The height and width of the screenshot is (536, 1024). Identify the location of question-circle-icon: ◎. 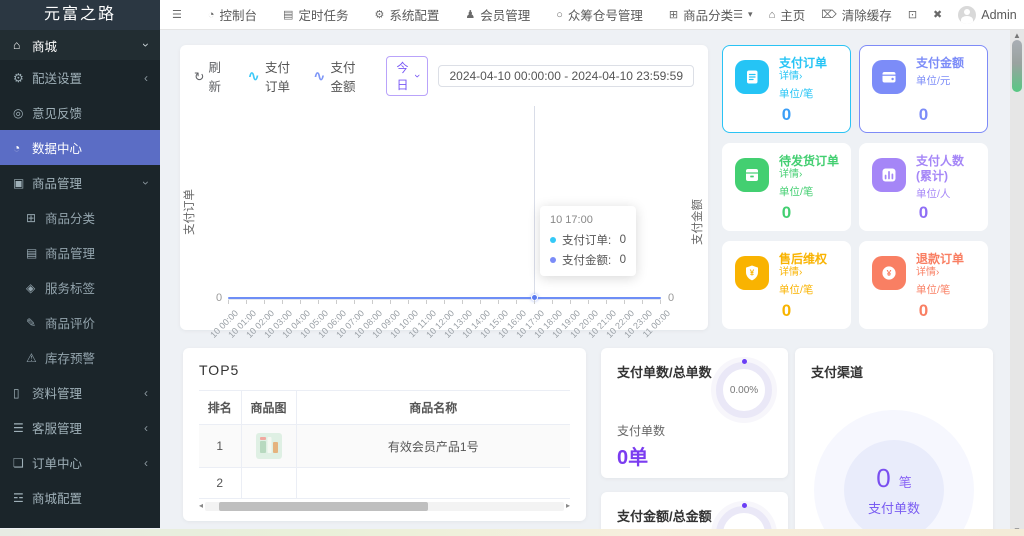
(18, 112).